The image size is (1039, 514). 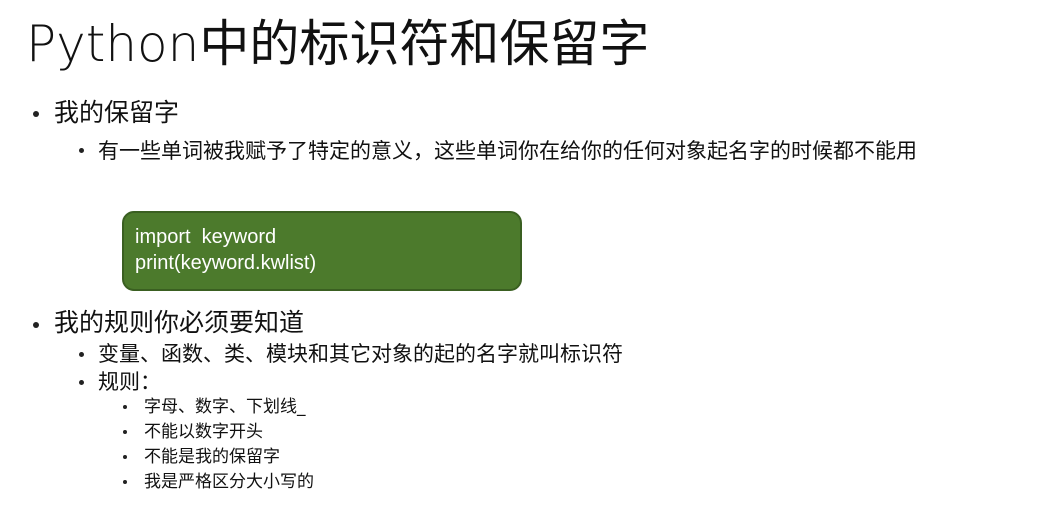 I want to click on slide-title: Python中的标识符和保留字, so click(x=338, y=44).